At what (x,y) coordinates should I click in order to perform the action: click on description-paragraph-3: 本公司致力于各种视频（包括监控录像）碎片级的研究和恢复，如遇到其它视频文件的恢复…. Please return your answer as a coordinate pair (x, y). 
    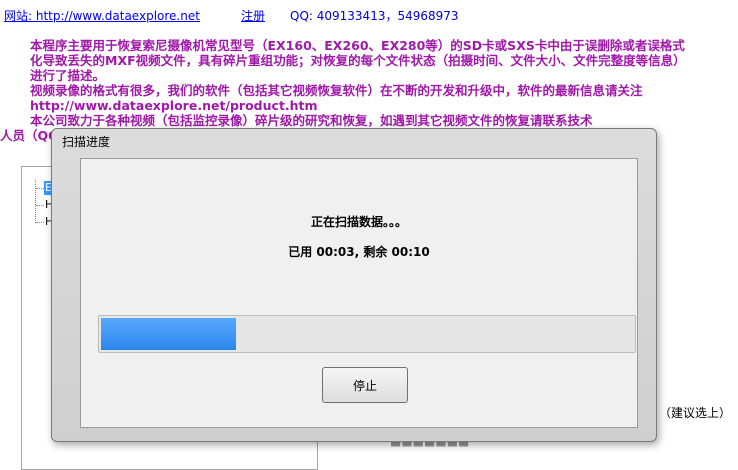
    Looking at the image, I should click on (311, 120).